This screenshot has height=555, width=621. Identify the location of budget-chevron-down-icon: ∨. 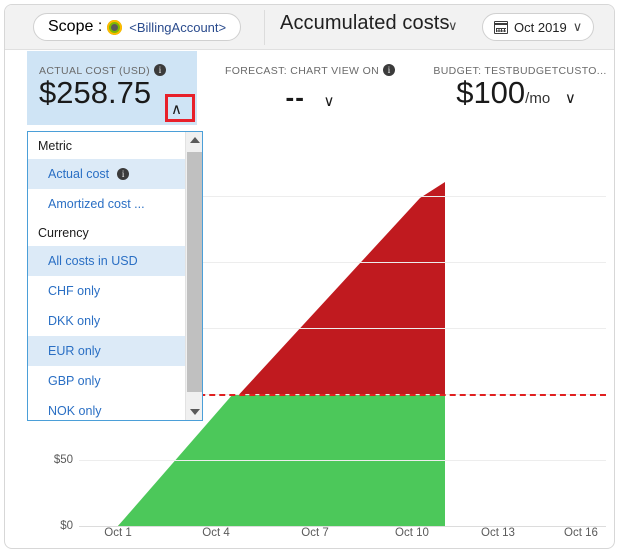
(570, 98).